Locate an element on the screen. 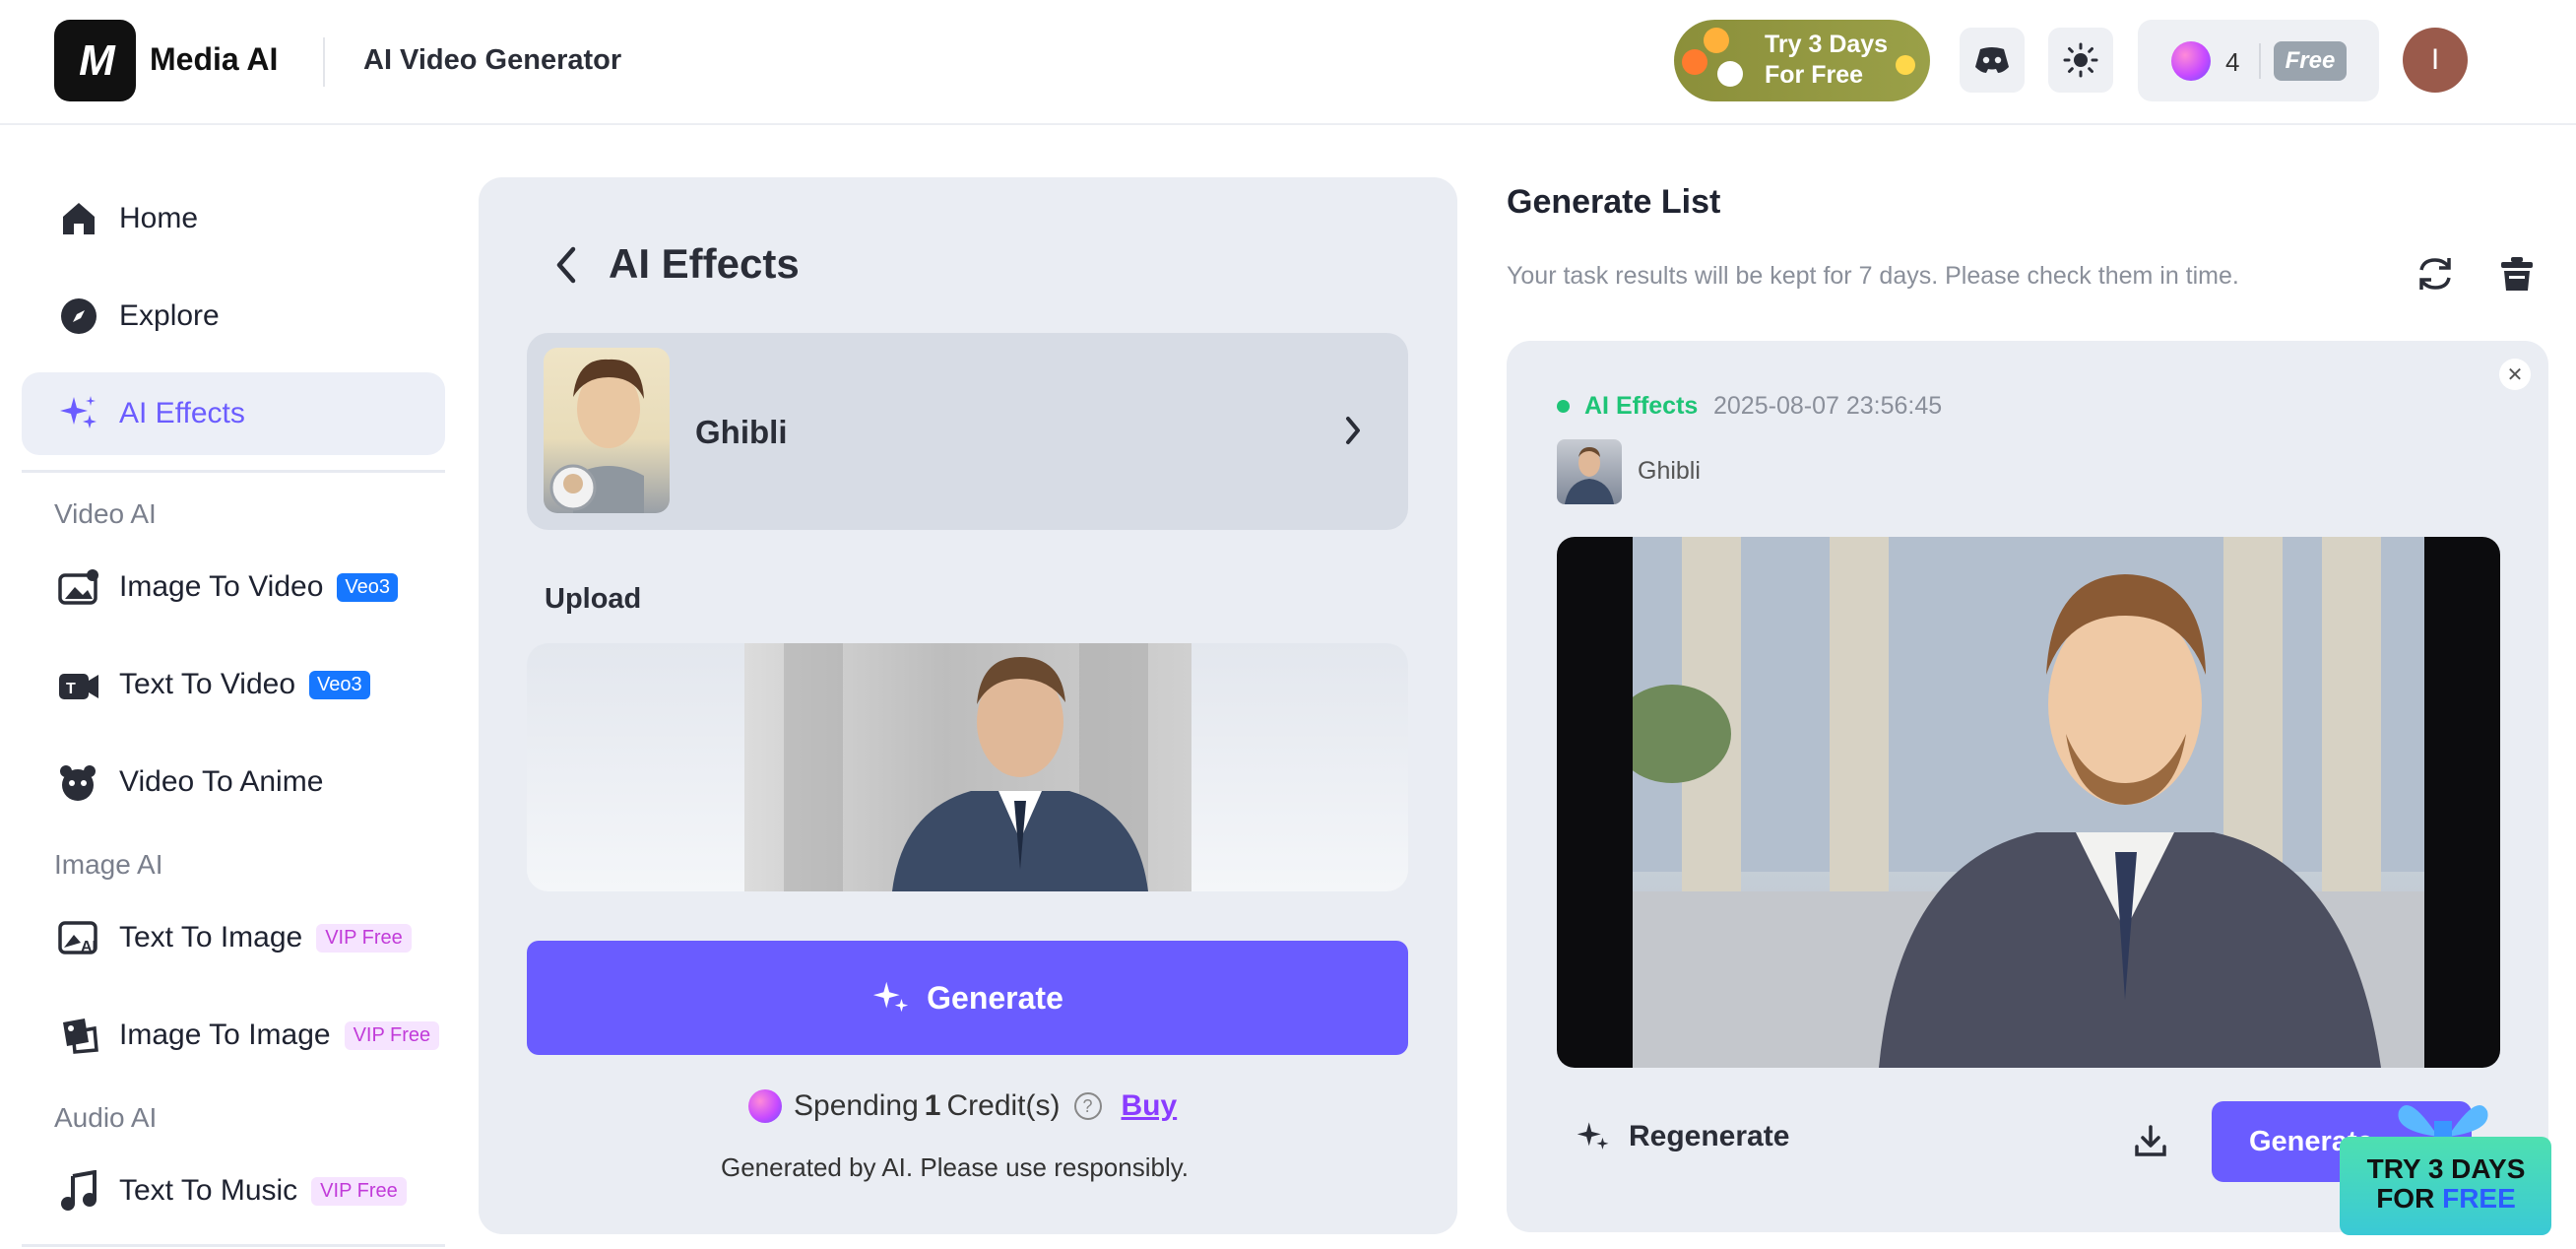 This screenshot has height=1249, width=2576. section-title-image-ai: Image AI is located at coordinates (108, 864).